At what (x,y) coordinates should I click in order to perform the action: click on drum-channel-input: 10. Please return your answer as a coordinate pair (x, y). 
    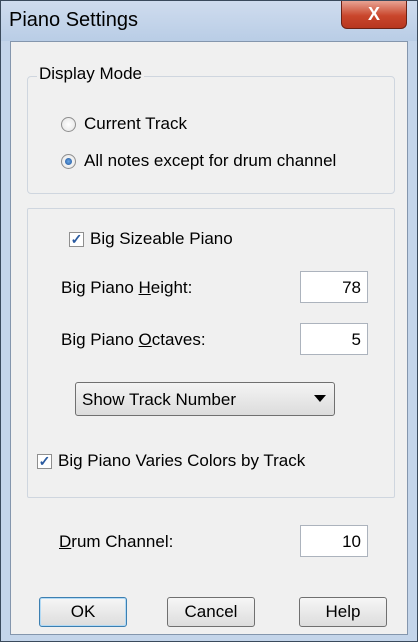
    Looking at the image, I should click on (334, 541).